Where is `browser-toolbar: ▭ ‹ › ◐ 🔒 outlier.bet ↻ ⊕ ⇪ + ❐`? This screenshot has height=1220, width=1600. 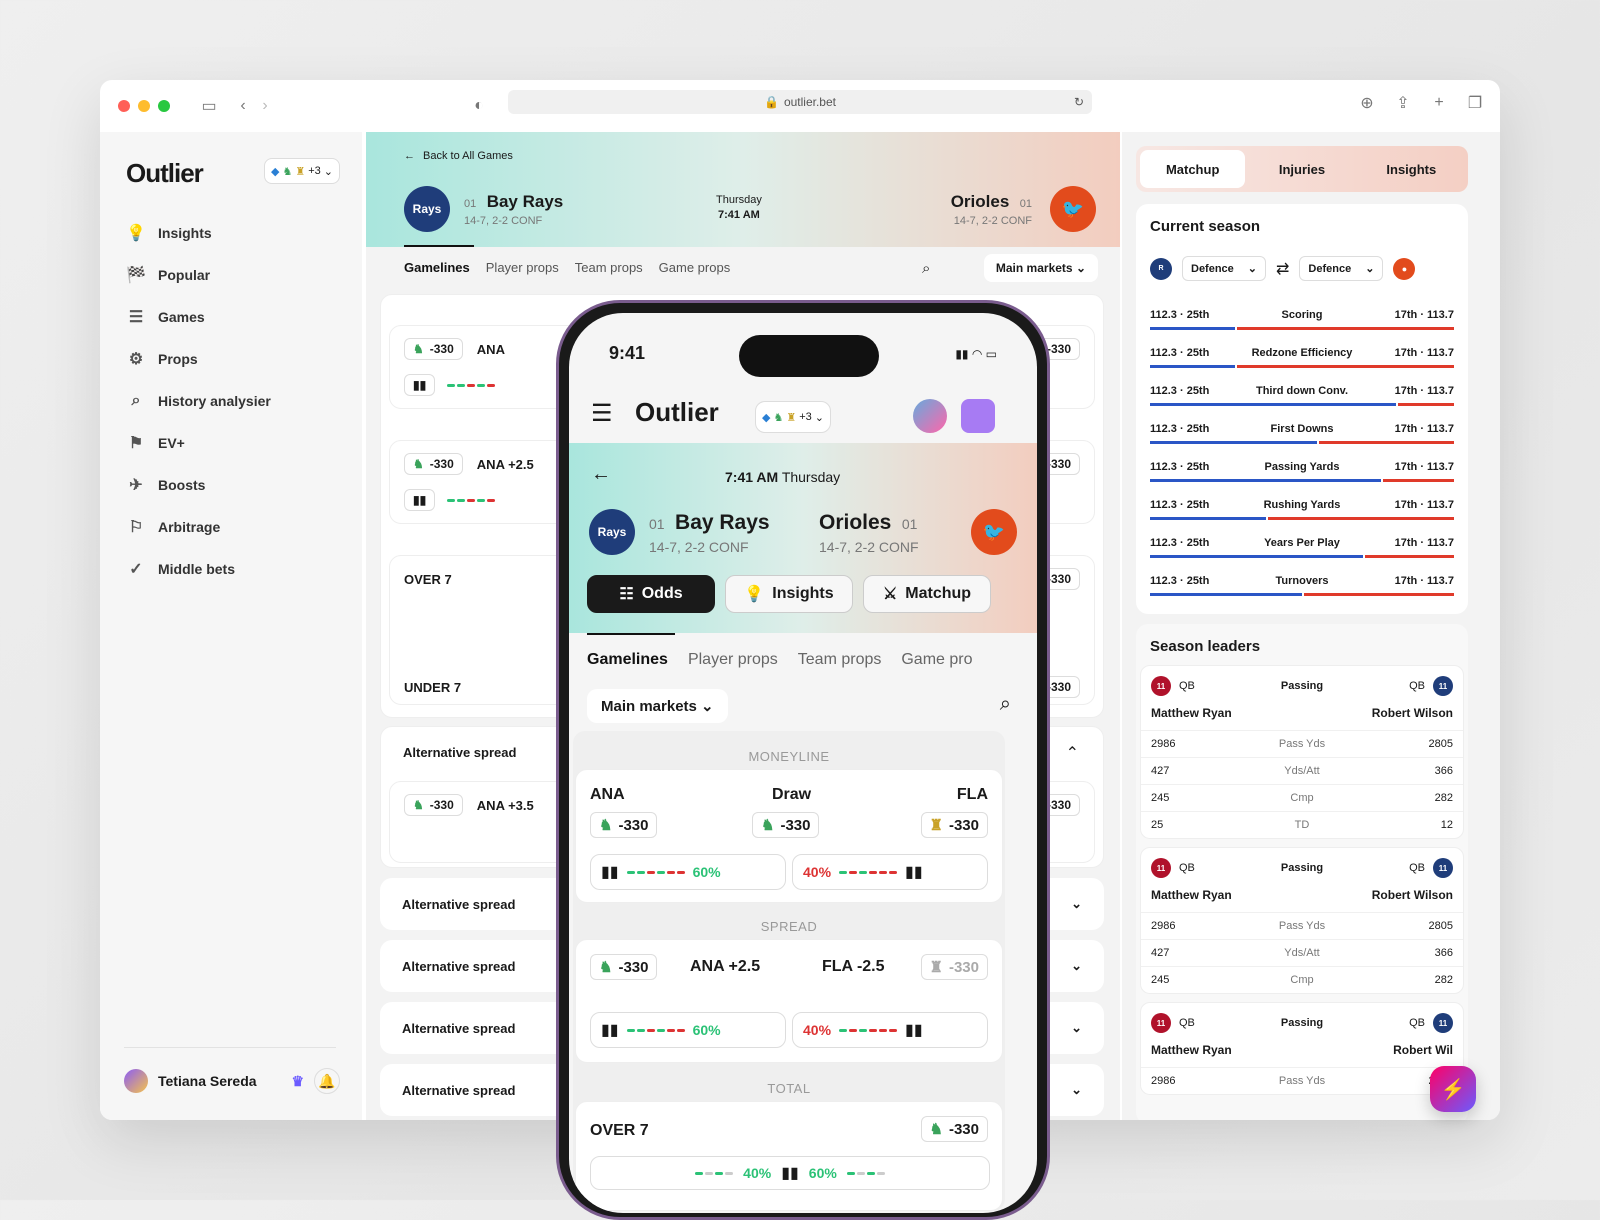
browser-toolbar: ▭ ‹ › ◐ 🔒 outlier.bet ↻ ⊕ ⇪ + ❐ is located at coordinates (800, 106).